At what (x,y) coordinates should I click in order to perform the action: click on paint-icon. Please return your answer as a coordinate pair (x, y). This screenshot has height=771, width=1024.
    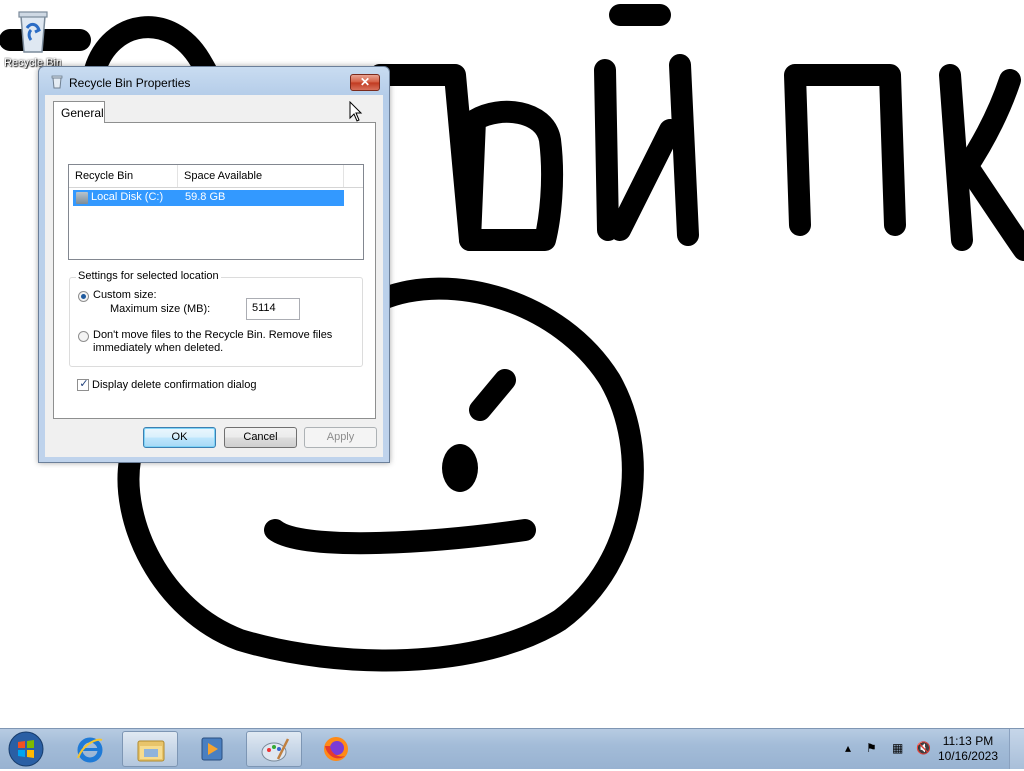
    Looking at the image, I should click on (275, 750).